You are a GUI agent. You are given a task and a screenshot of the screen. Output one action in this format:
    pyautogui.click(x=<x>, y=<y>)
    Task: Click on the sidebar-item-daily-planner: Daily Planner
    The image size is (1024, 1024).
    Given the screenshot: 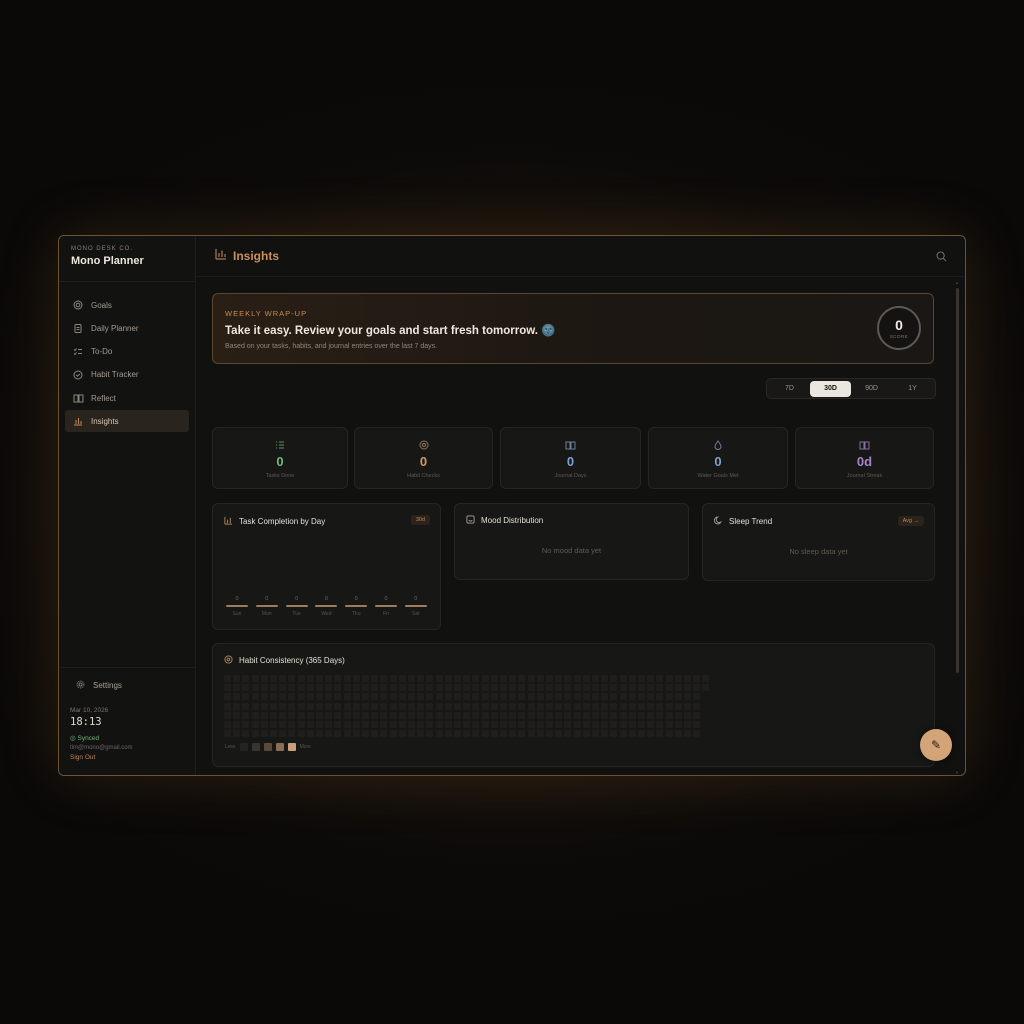 What is the action you would take?
    pyautogui.click(x=127, y=328)
    